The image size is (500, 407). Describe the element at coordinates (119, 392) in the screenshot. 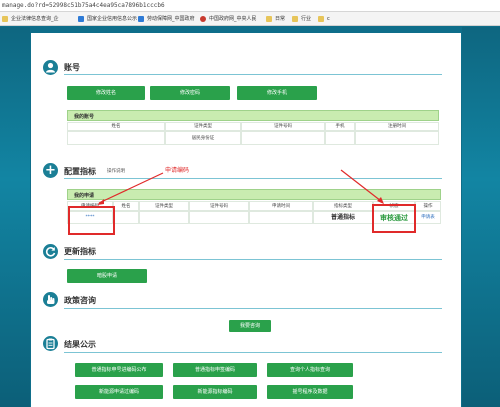

I see `result-button-4: 新能源申请过编码` at that location.